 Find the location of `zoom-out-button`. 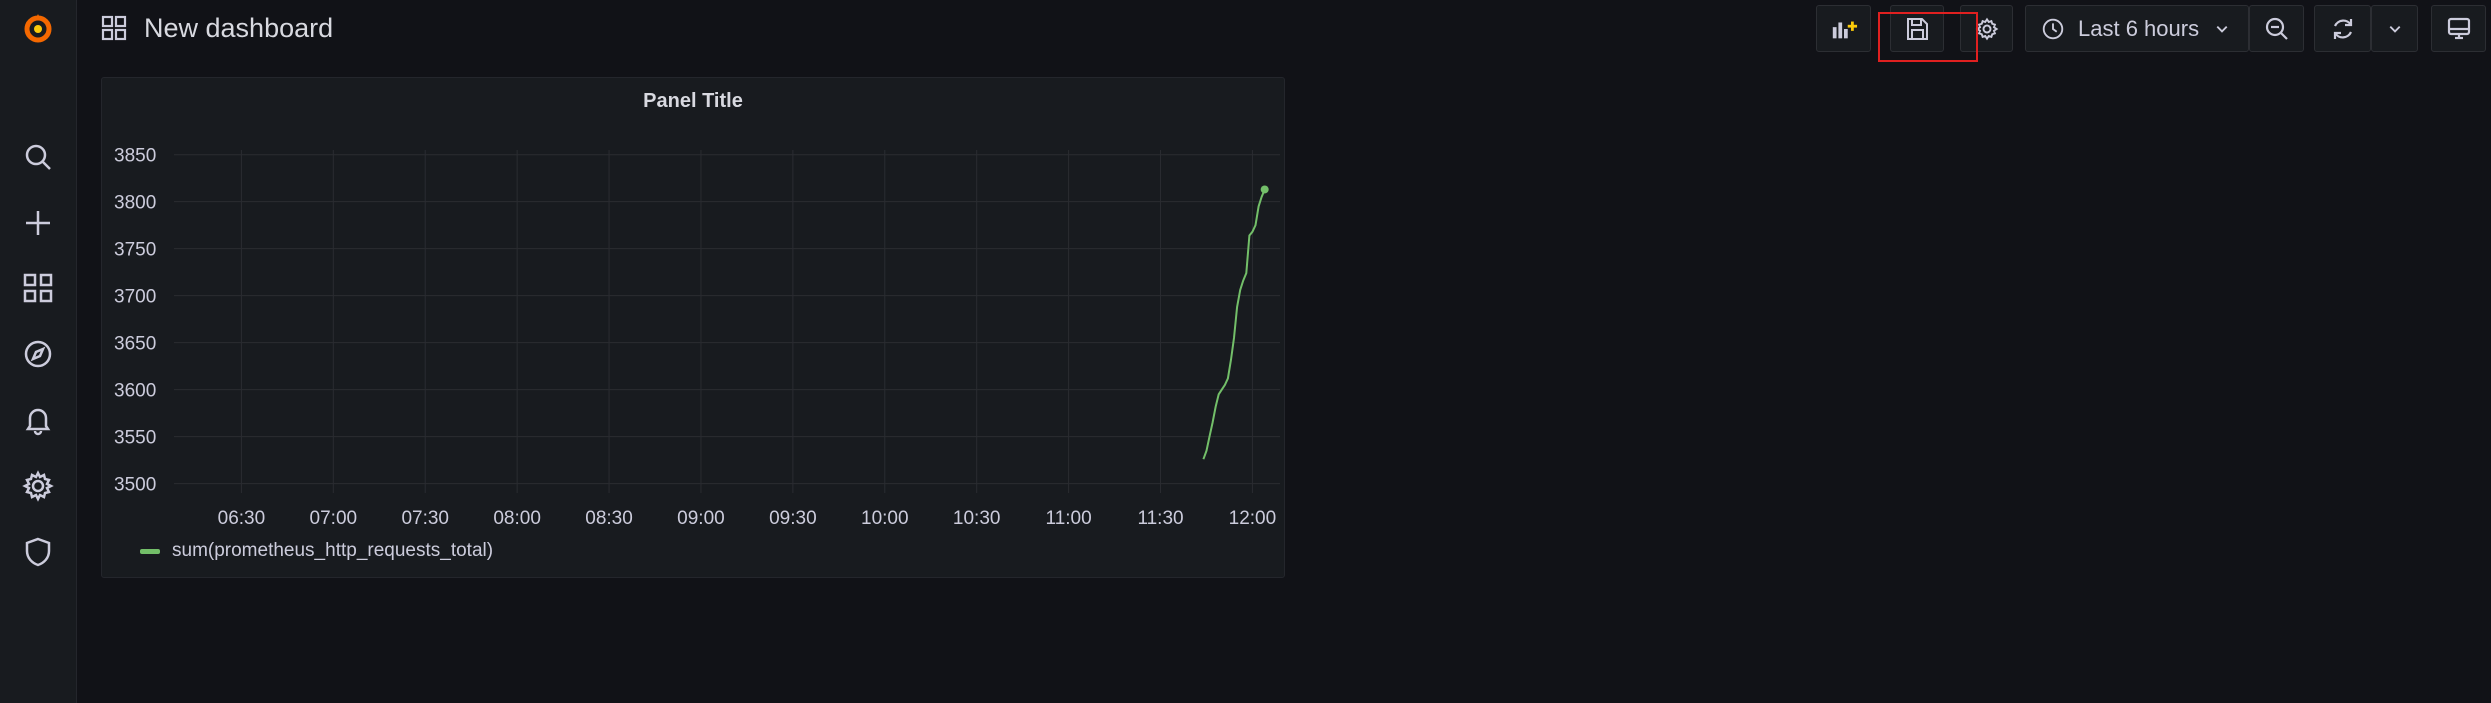

zoom-out-button is located at coordinates (2276, 28).